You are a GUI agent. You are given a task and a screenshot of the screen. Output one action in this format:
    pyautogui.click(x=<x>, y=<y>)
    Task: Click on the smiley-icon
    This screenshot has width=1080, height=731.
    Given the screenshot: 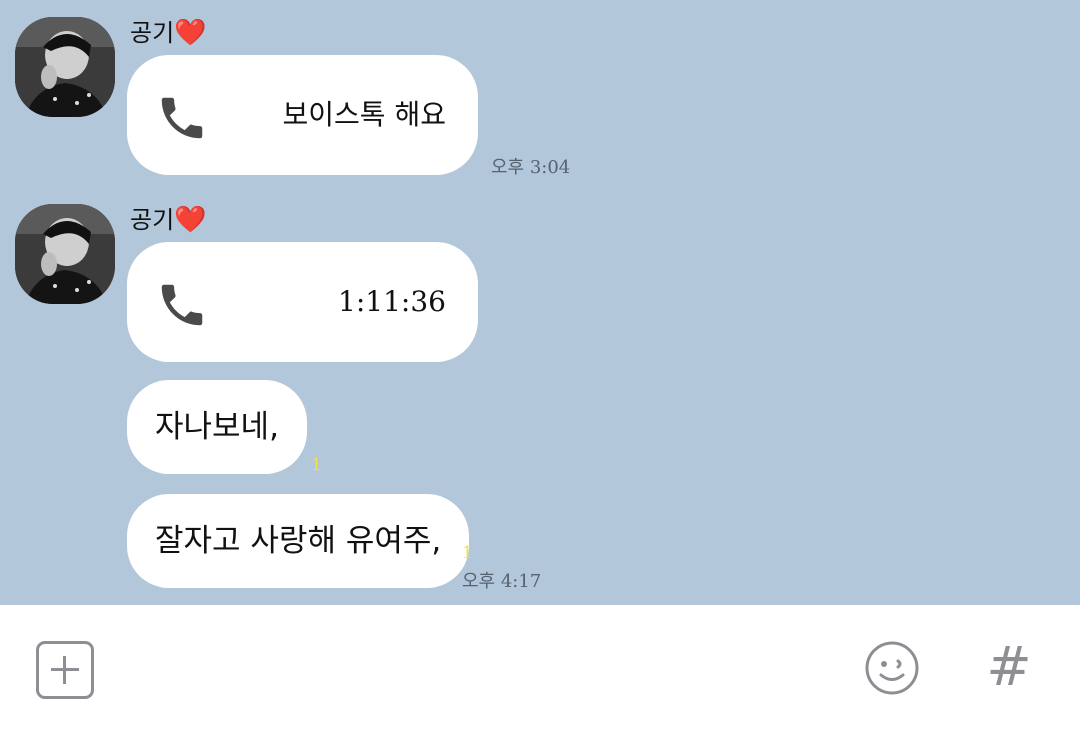 What is the action you would take?
    pyautogui.click(x=892, y=668)
    